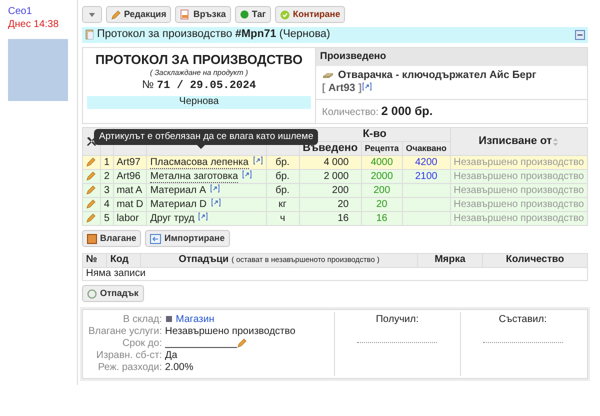  I want to click on signature-label: Получил:, so click(397, 320).